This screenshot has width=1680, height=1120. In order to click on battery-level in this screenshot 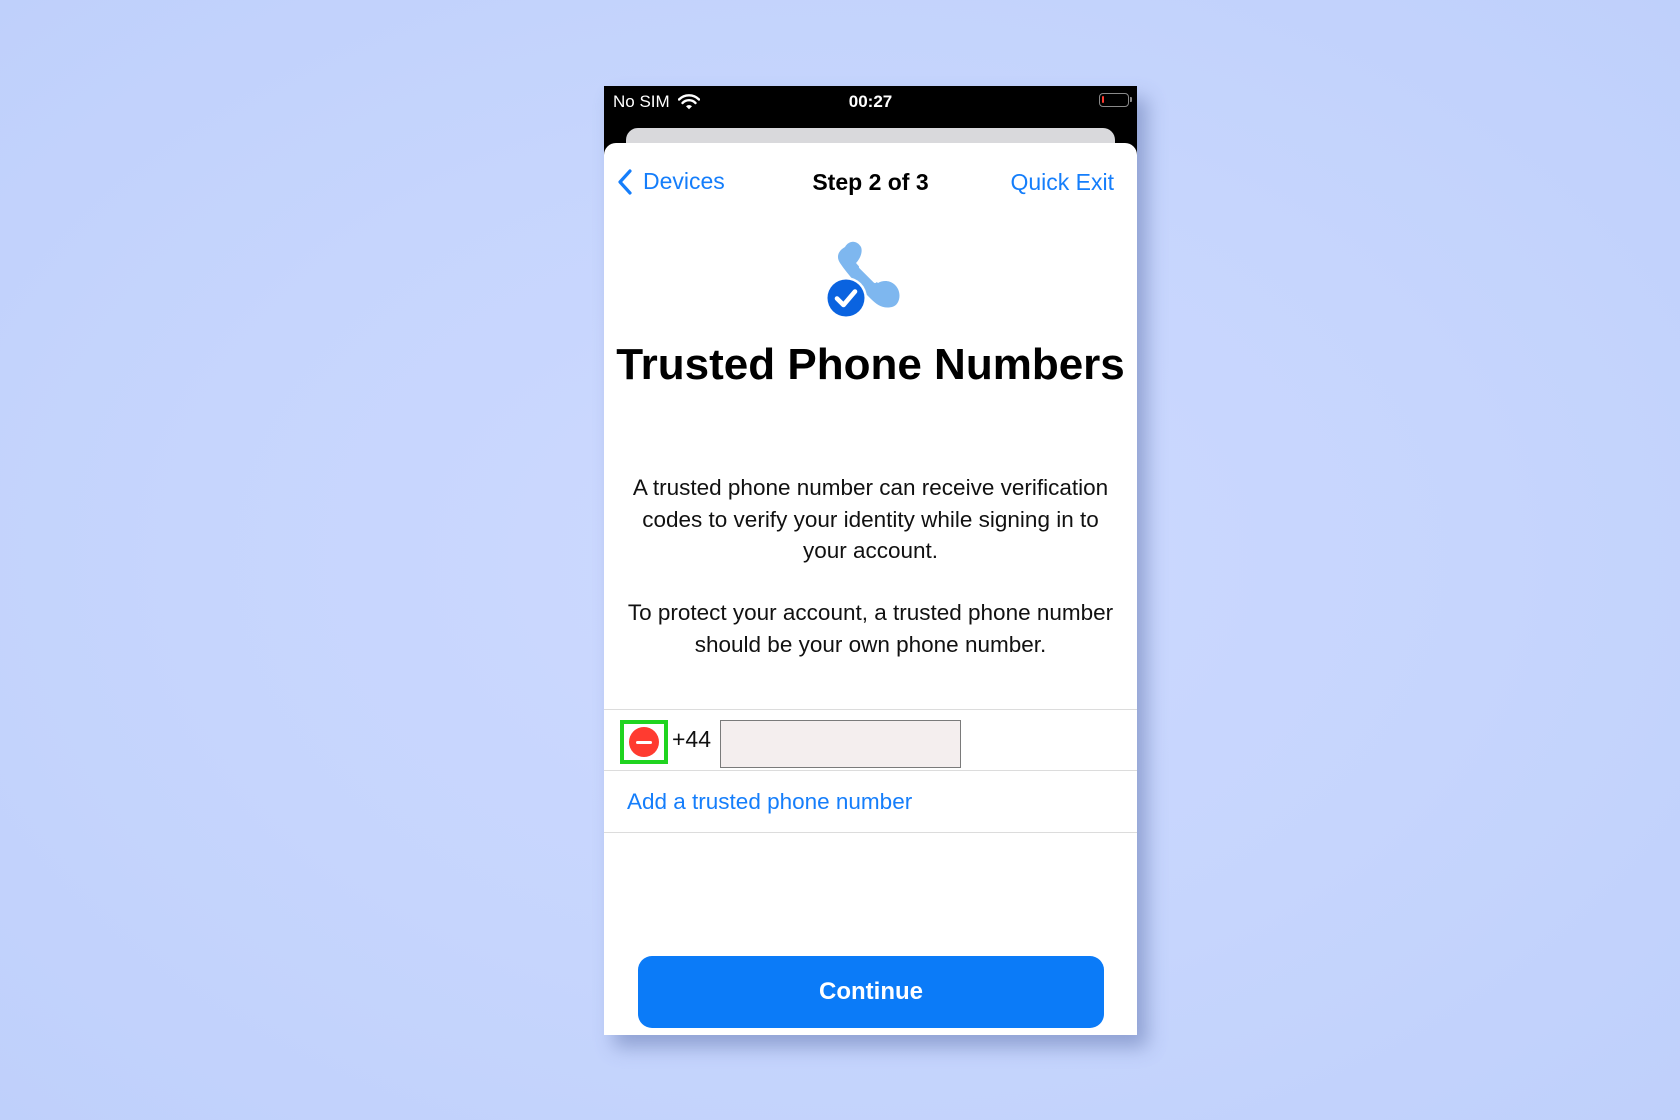, I will do `click(1103, 99)`.